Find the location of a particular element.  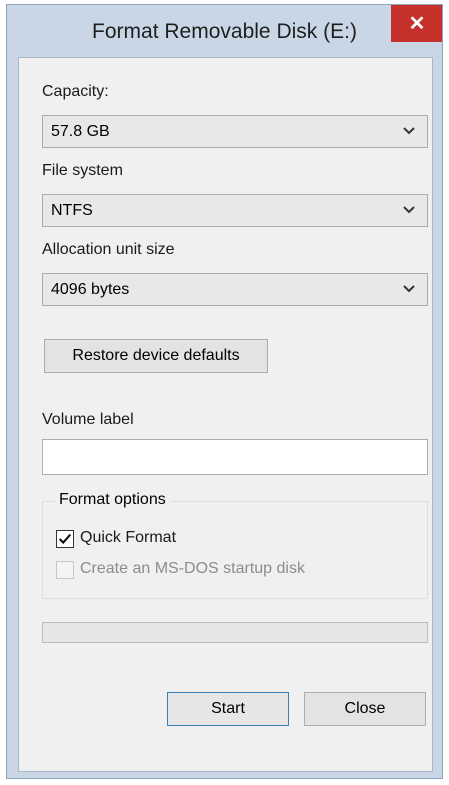

allocation-value: 4096 bytes is located at coordinates (90, 289).